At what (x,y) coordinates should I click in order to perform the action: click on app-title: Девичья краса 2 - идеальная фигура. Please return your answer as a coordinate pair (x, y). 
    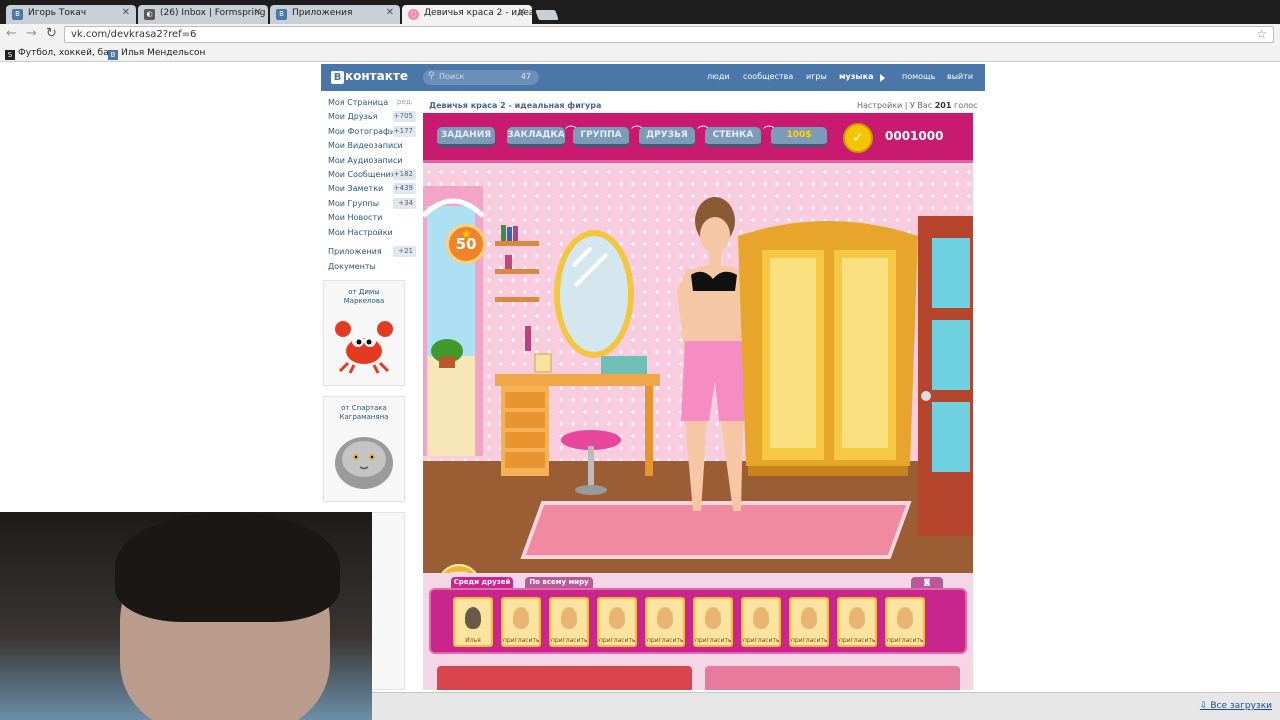
    Looking at the image, I should click on (515, 105).